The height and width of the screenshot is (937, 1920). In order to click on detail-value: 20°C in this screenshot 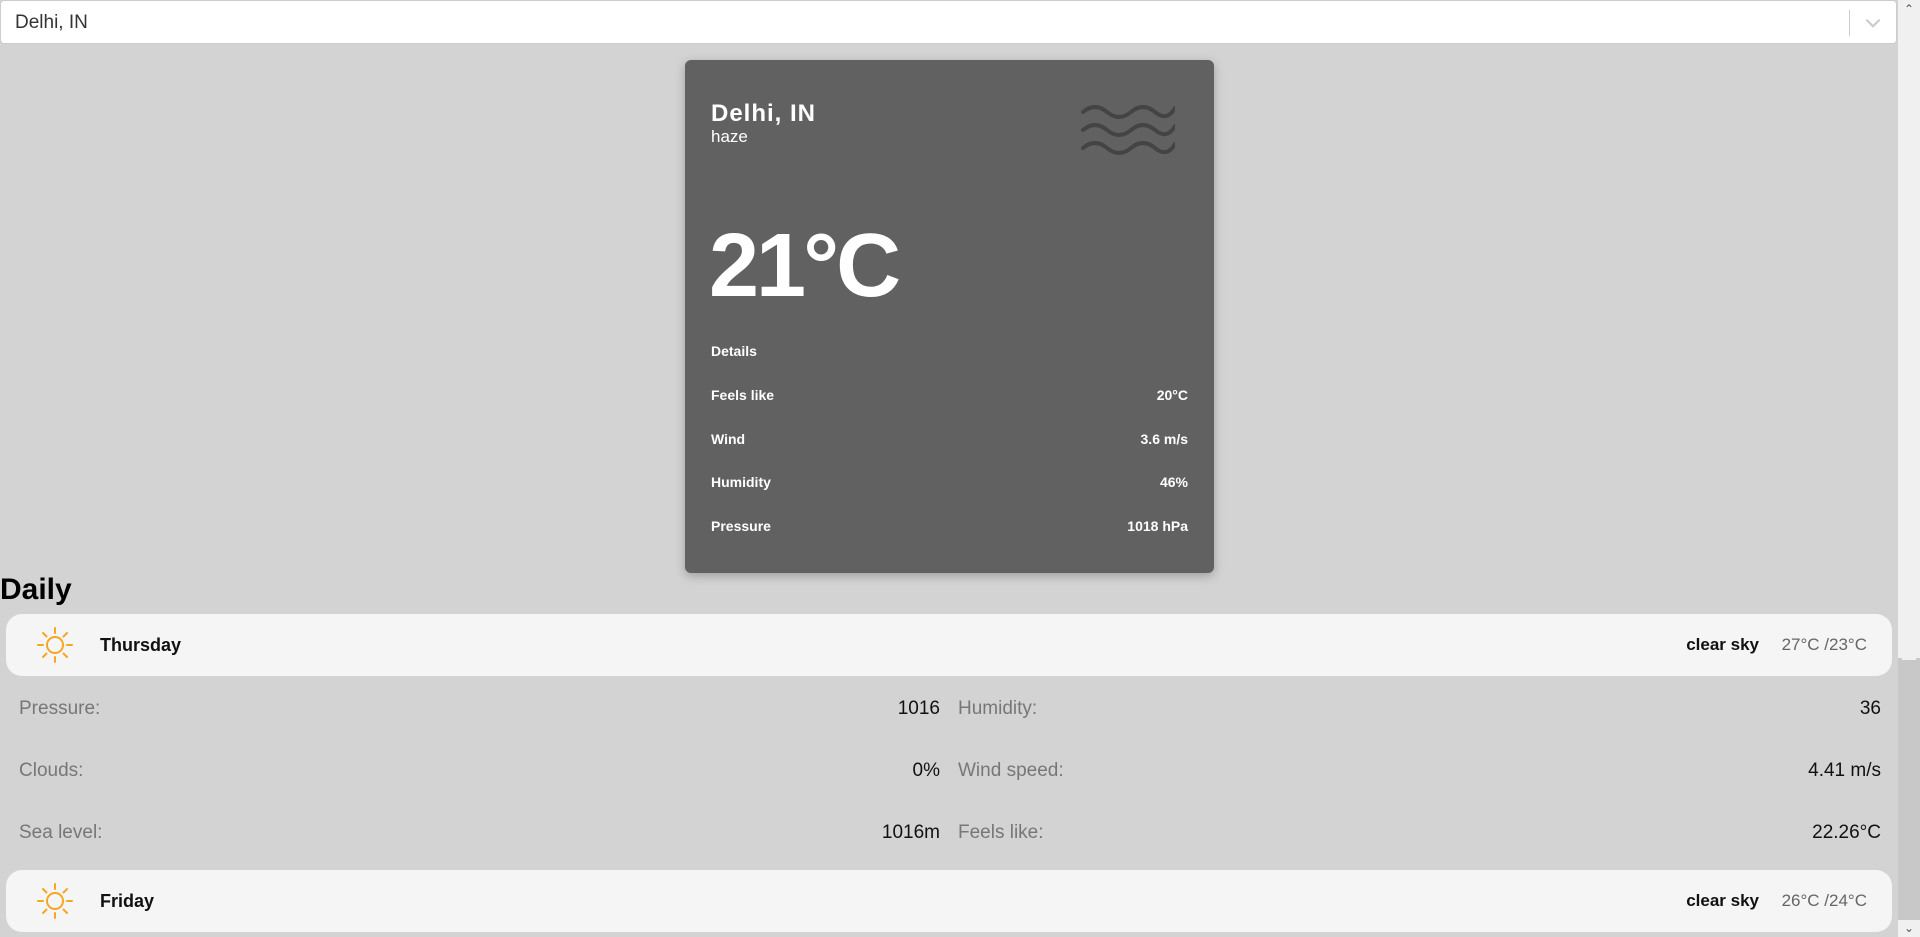, I will do `click(1172, 395)`.